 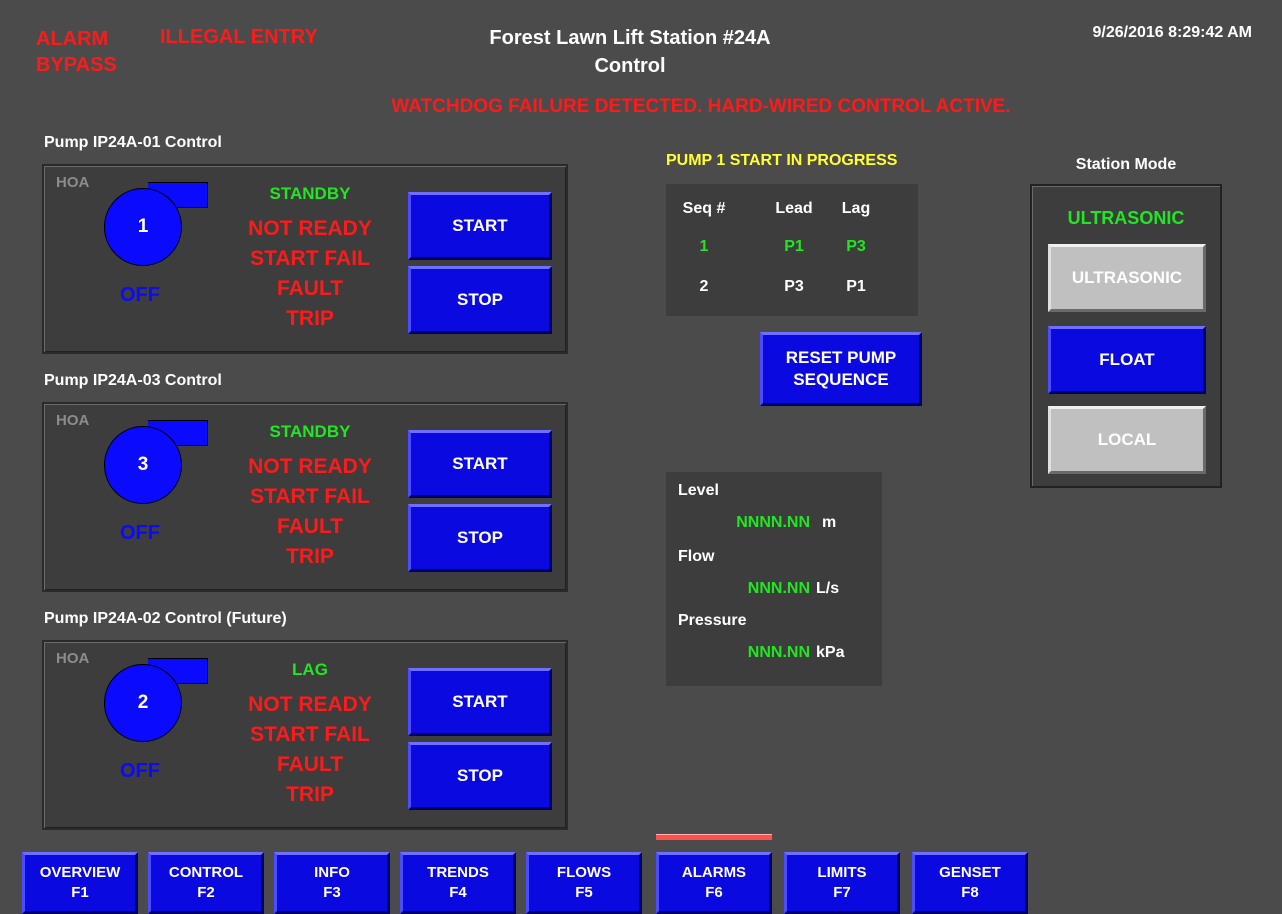 I want to click on pump-1-icon: 1, so click(x=159, y=224).